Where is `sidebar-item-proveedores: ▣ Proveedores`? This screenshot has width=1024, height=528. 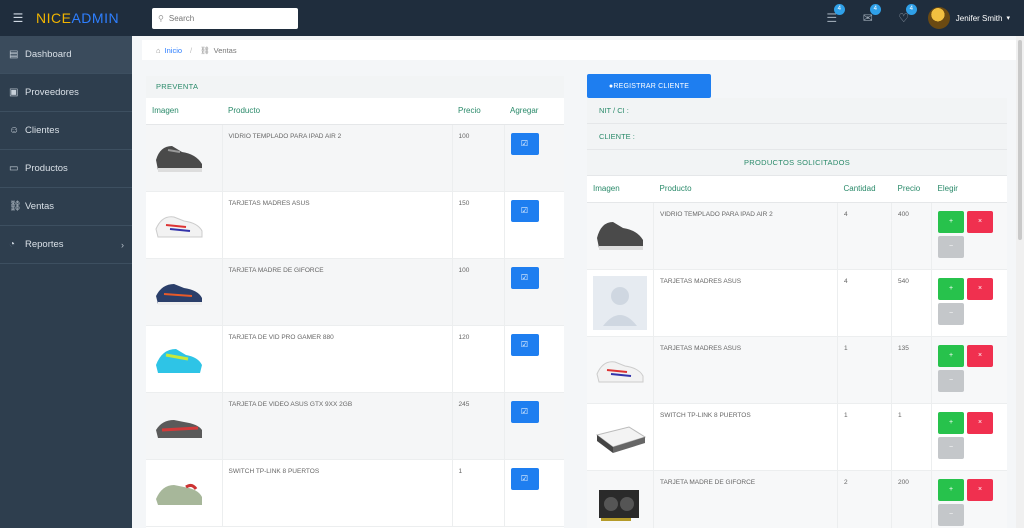
sidebar-item-proveedores: ▣ Proveedores is located at coordinates (66, 93).